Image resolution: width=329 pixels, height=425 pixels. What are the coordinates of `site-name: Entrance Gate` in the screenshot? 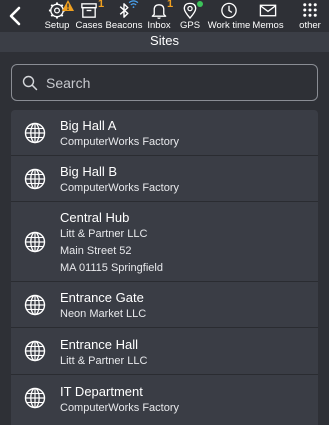 It's located at (102, 297).